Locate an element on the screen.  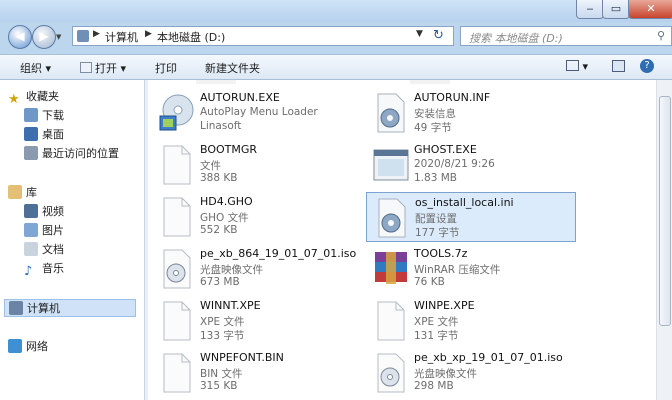
new-folder-button: 新建文件夹 is located at coordinates (232, 68).